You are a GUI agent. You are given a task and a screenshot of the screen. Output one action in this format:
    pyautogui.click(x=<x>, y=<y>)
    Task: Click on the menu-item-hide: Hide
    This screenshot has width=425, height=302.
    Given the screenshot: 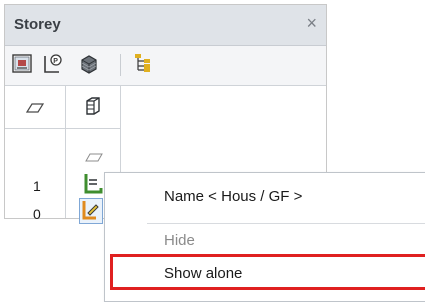 What is the action you would take?
    pyautogui.click(x=265, y=241)
    